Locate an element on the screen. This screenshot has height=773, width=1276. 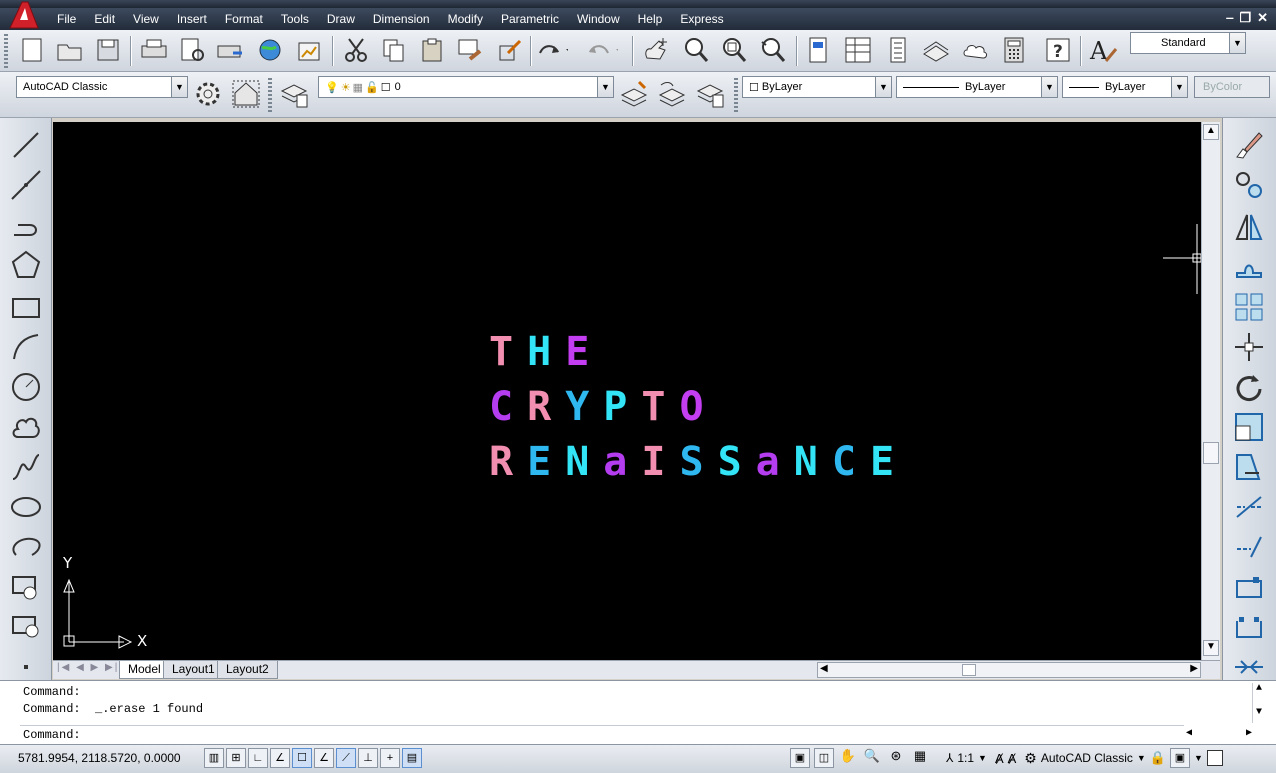
tool-palettes-button is located at coordinates (898, 50).